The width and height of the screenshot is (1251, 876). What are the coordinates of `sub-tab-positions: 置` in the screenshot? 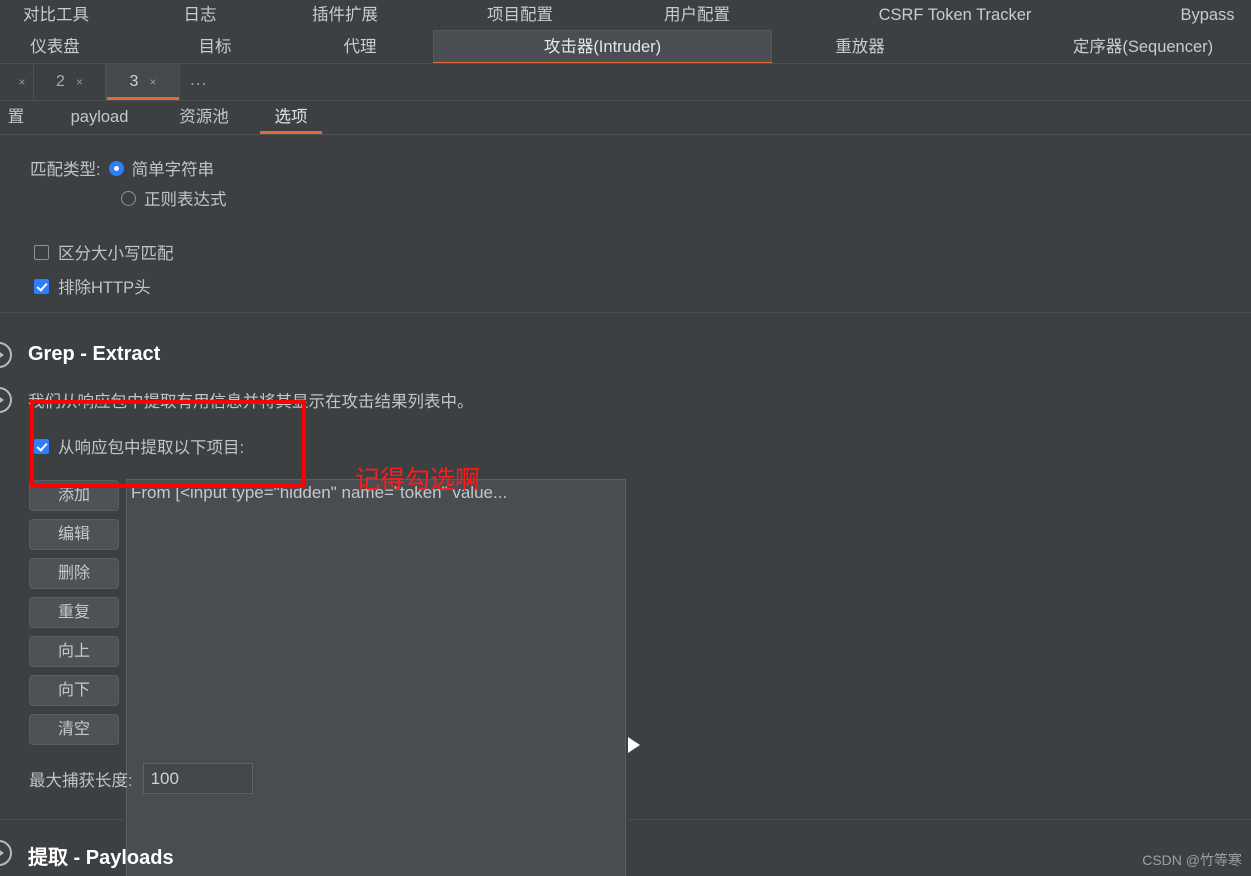 It's located at (23, 117).